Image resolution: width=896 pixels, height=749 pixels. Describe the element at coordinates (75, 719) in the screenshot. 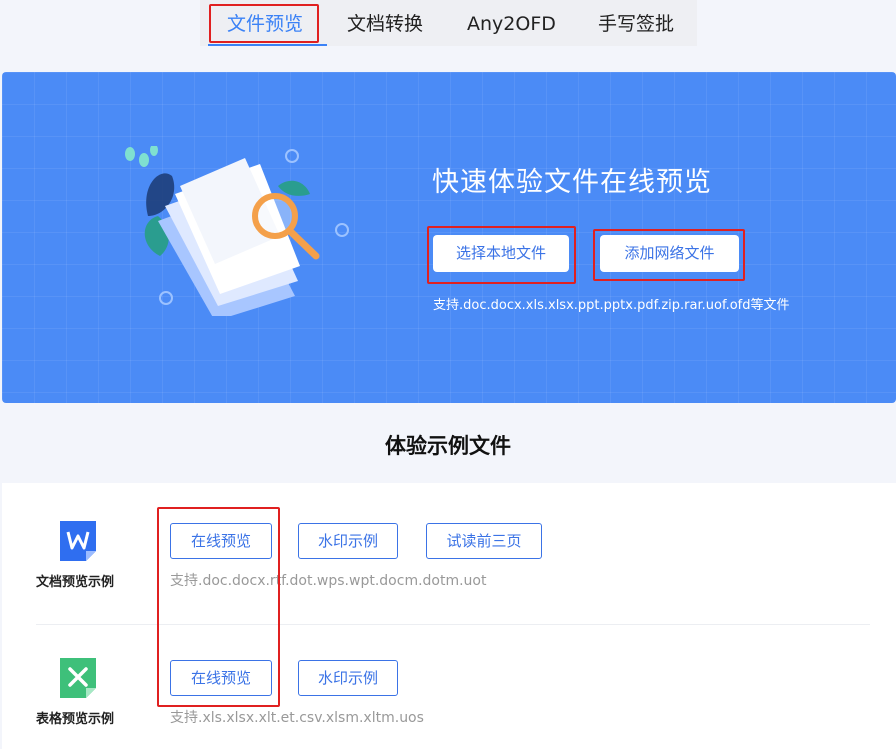

I see `sheet-preview-label: 表格预览示例` at that location.